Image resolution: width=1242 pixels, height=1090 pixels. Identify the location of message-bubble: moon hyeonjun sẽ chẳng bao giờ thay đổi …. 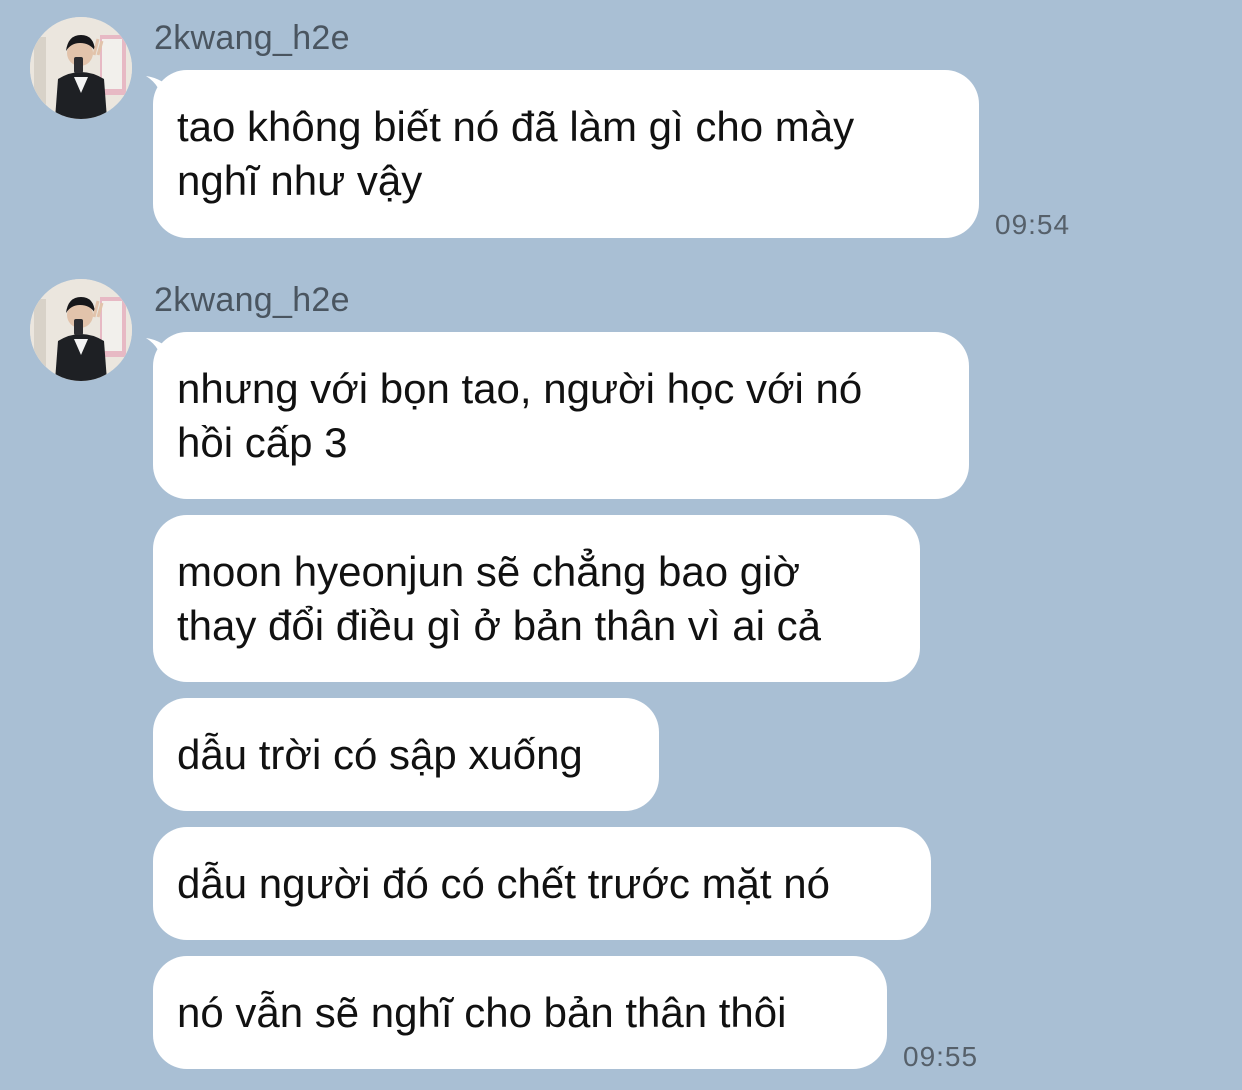
(536, 598).